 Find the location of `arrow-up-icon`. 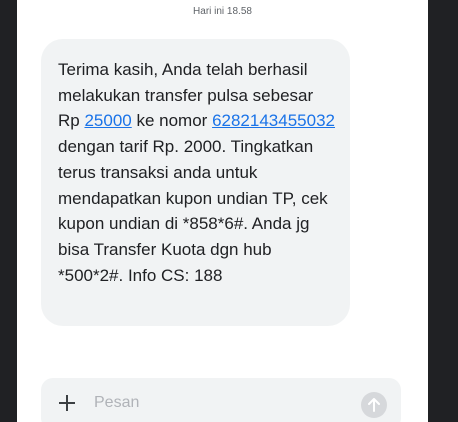

arrow-up-icon is located at coordinates (374, 405).